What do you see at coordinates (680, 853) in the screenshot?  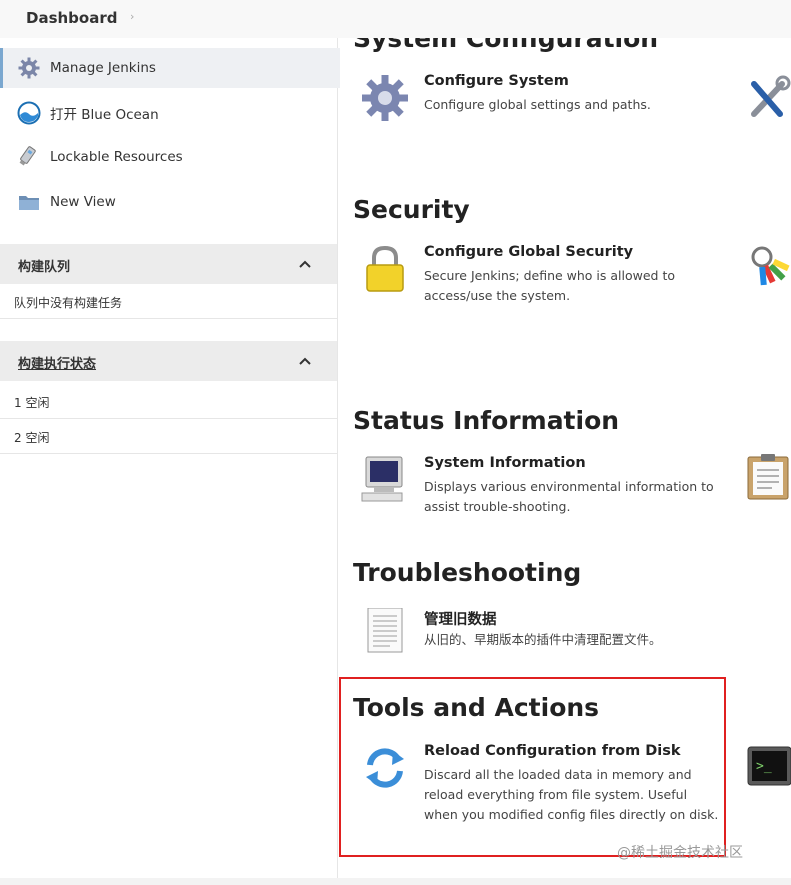 I see `watermark: @稀土掘金技术社区` at bounding box center [680, 853].